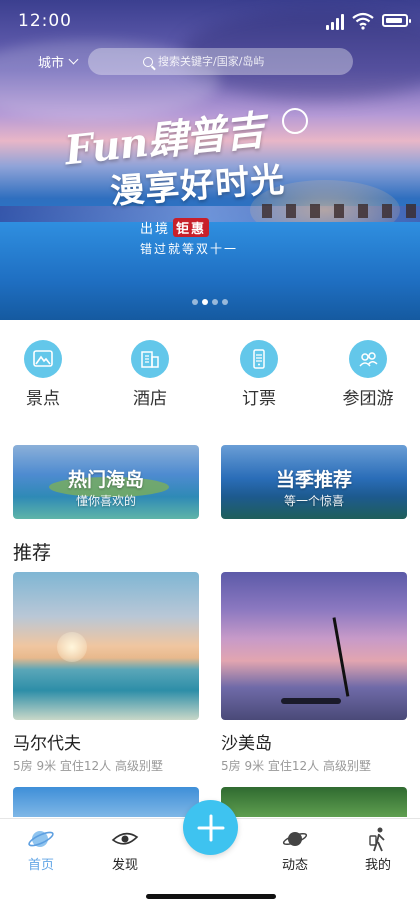 This screenshot has height=909, width=420. I want to click on globe-icon, so click(41, 839).